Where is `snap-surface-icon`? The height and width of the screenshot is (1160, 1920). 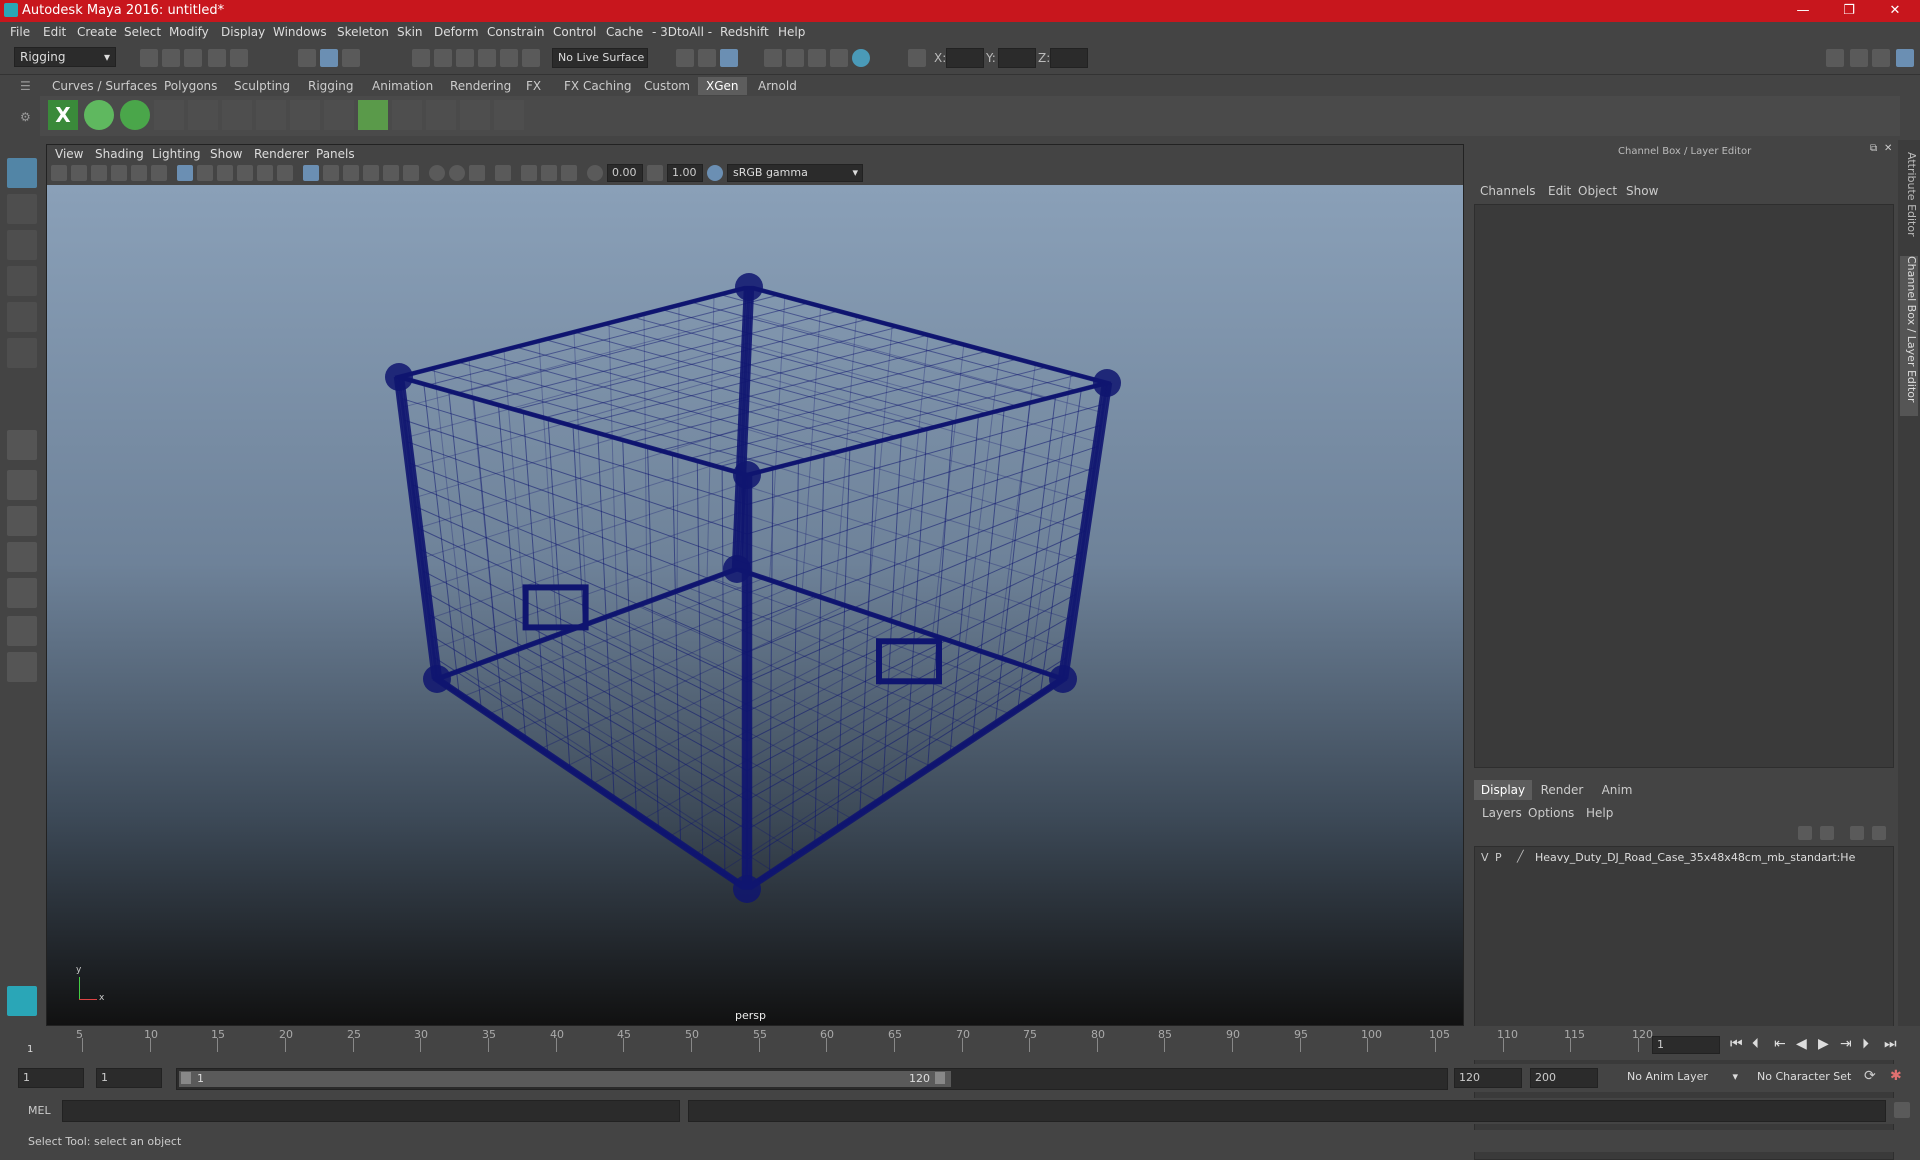 snap-surface-icon is located at coordinates (509, 58).